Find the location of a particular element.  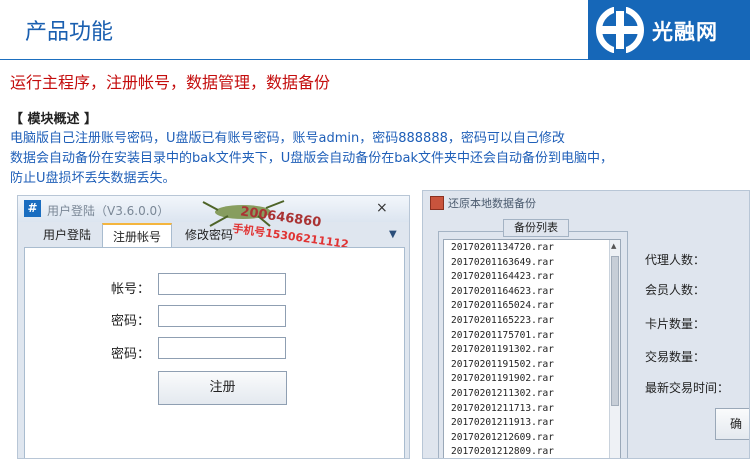

tab-register-account: 注册帐号 is located at coordinates (137, 235).